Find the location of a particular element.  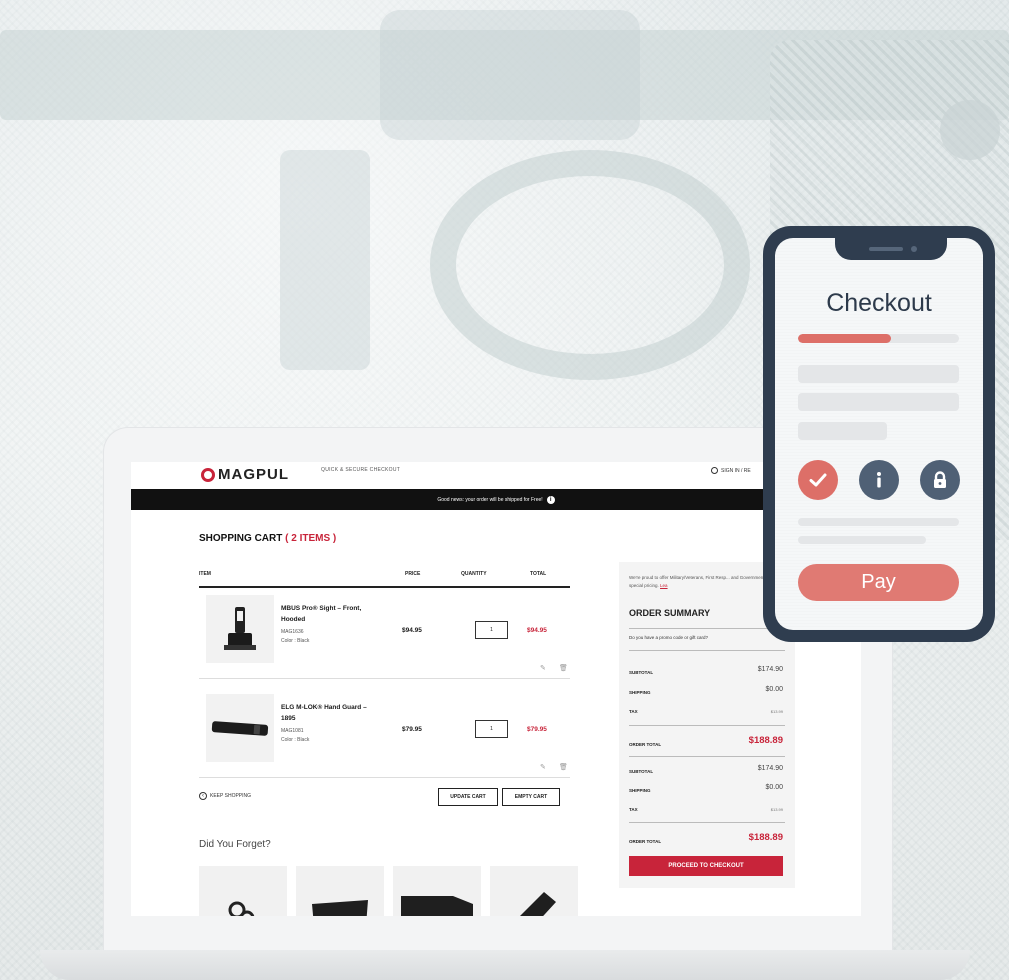

product-name: MBUS Pro® Sight – Front, Hooded is located at coordinates (331, 614).